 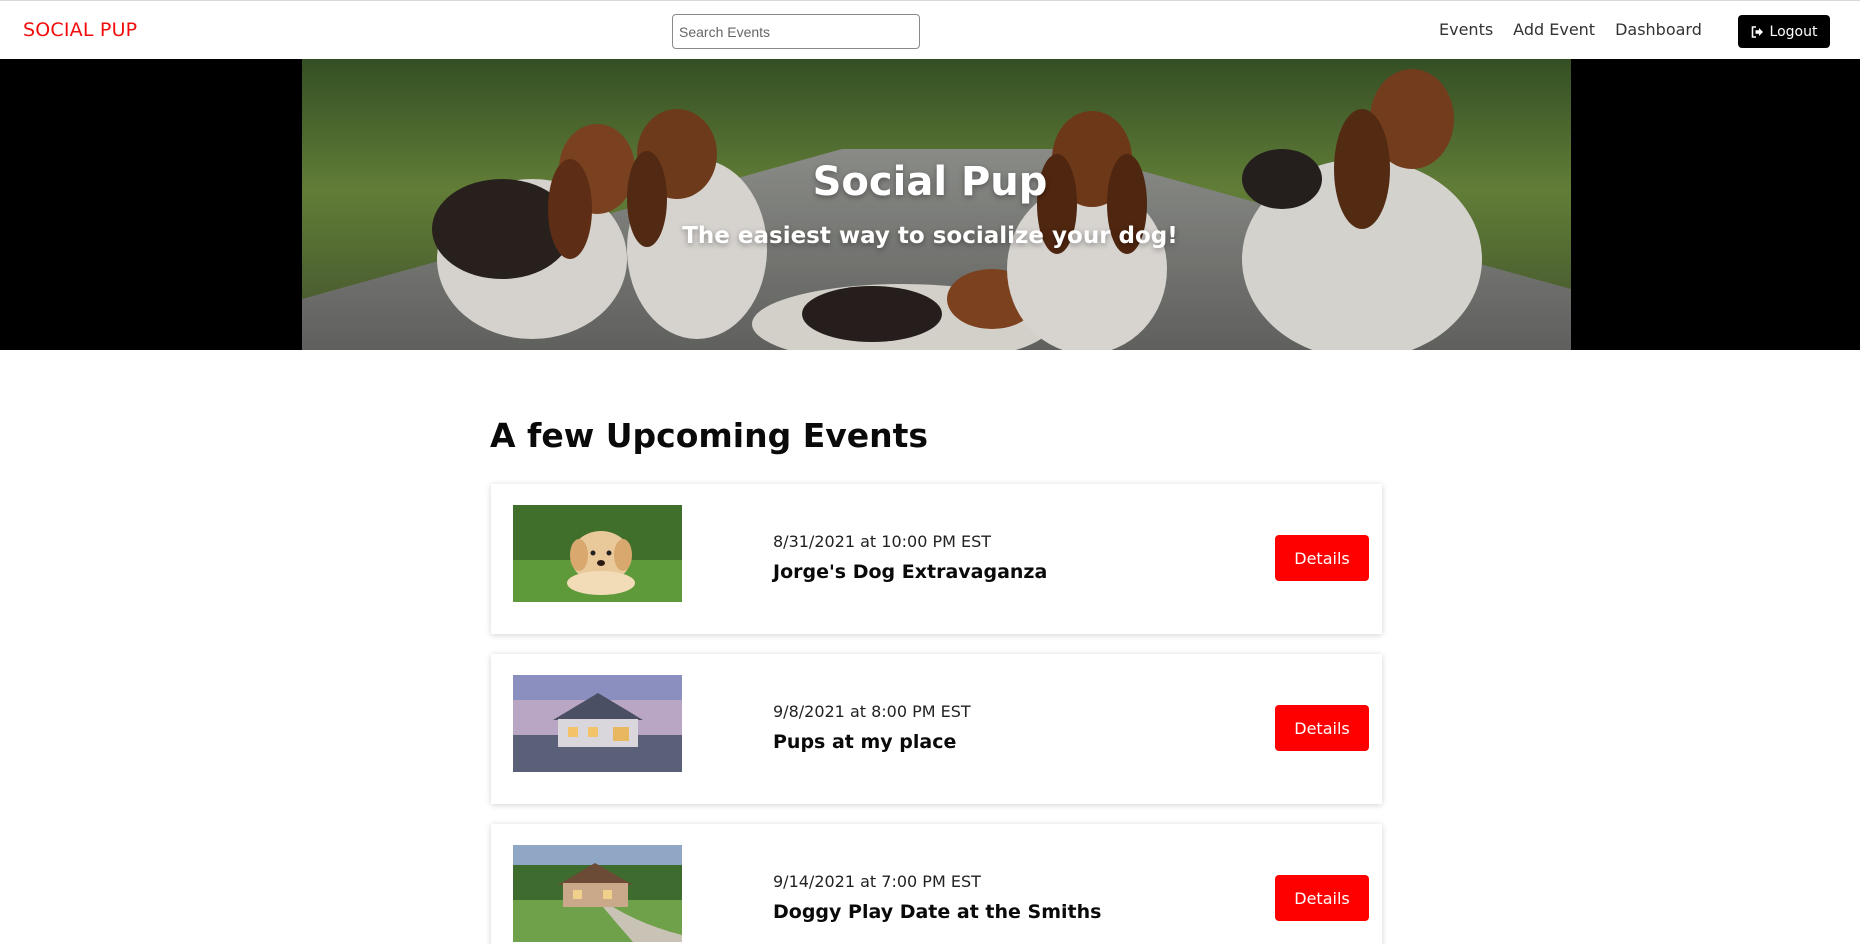 I want to click on hero-title: Social Pup, so click(x=930, y=182).